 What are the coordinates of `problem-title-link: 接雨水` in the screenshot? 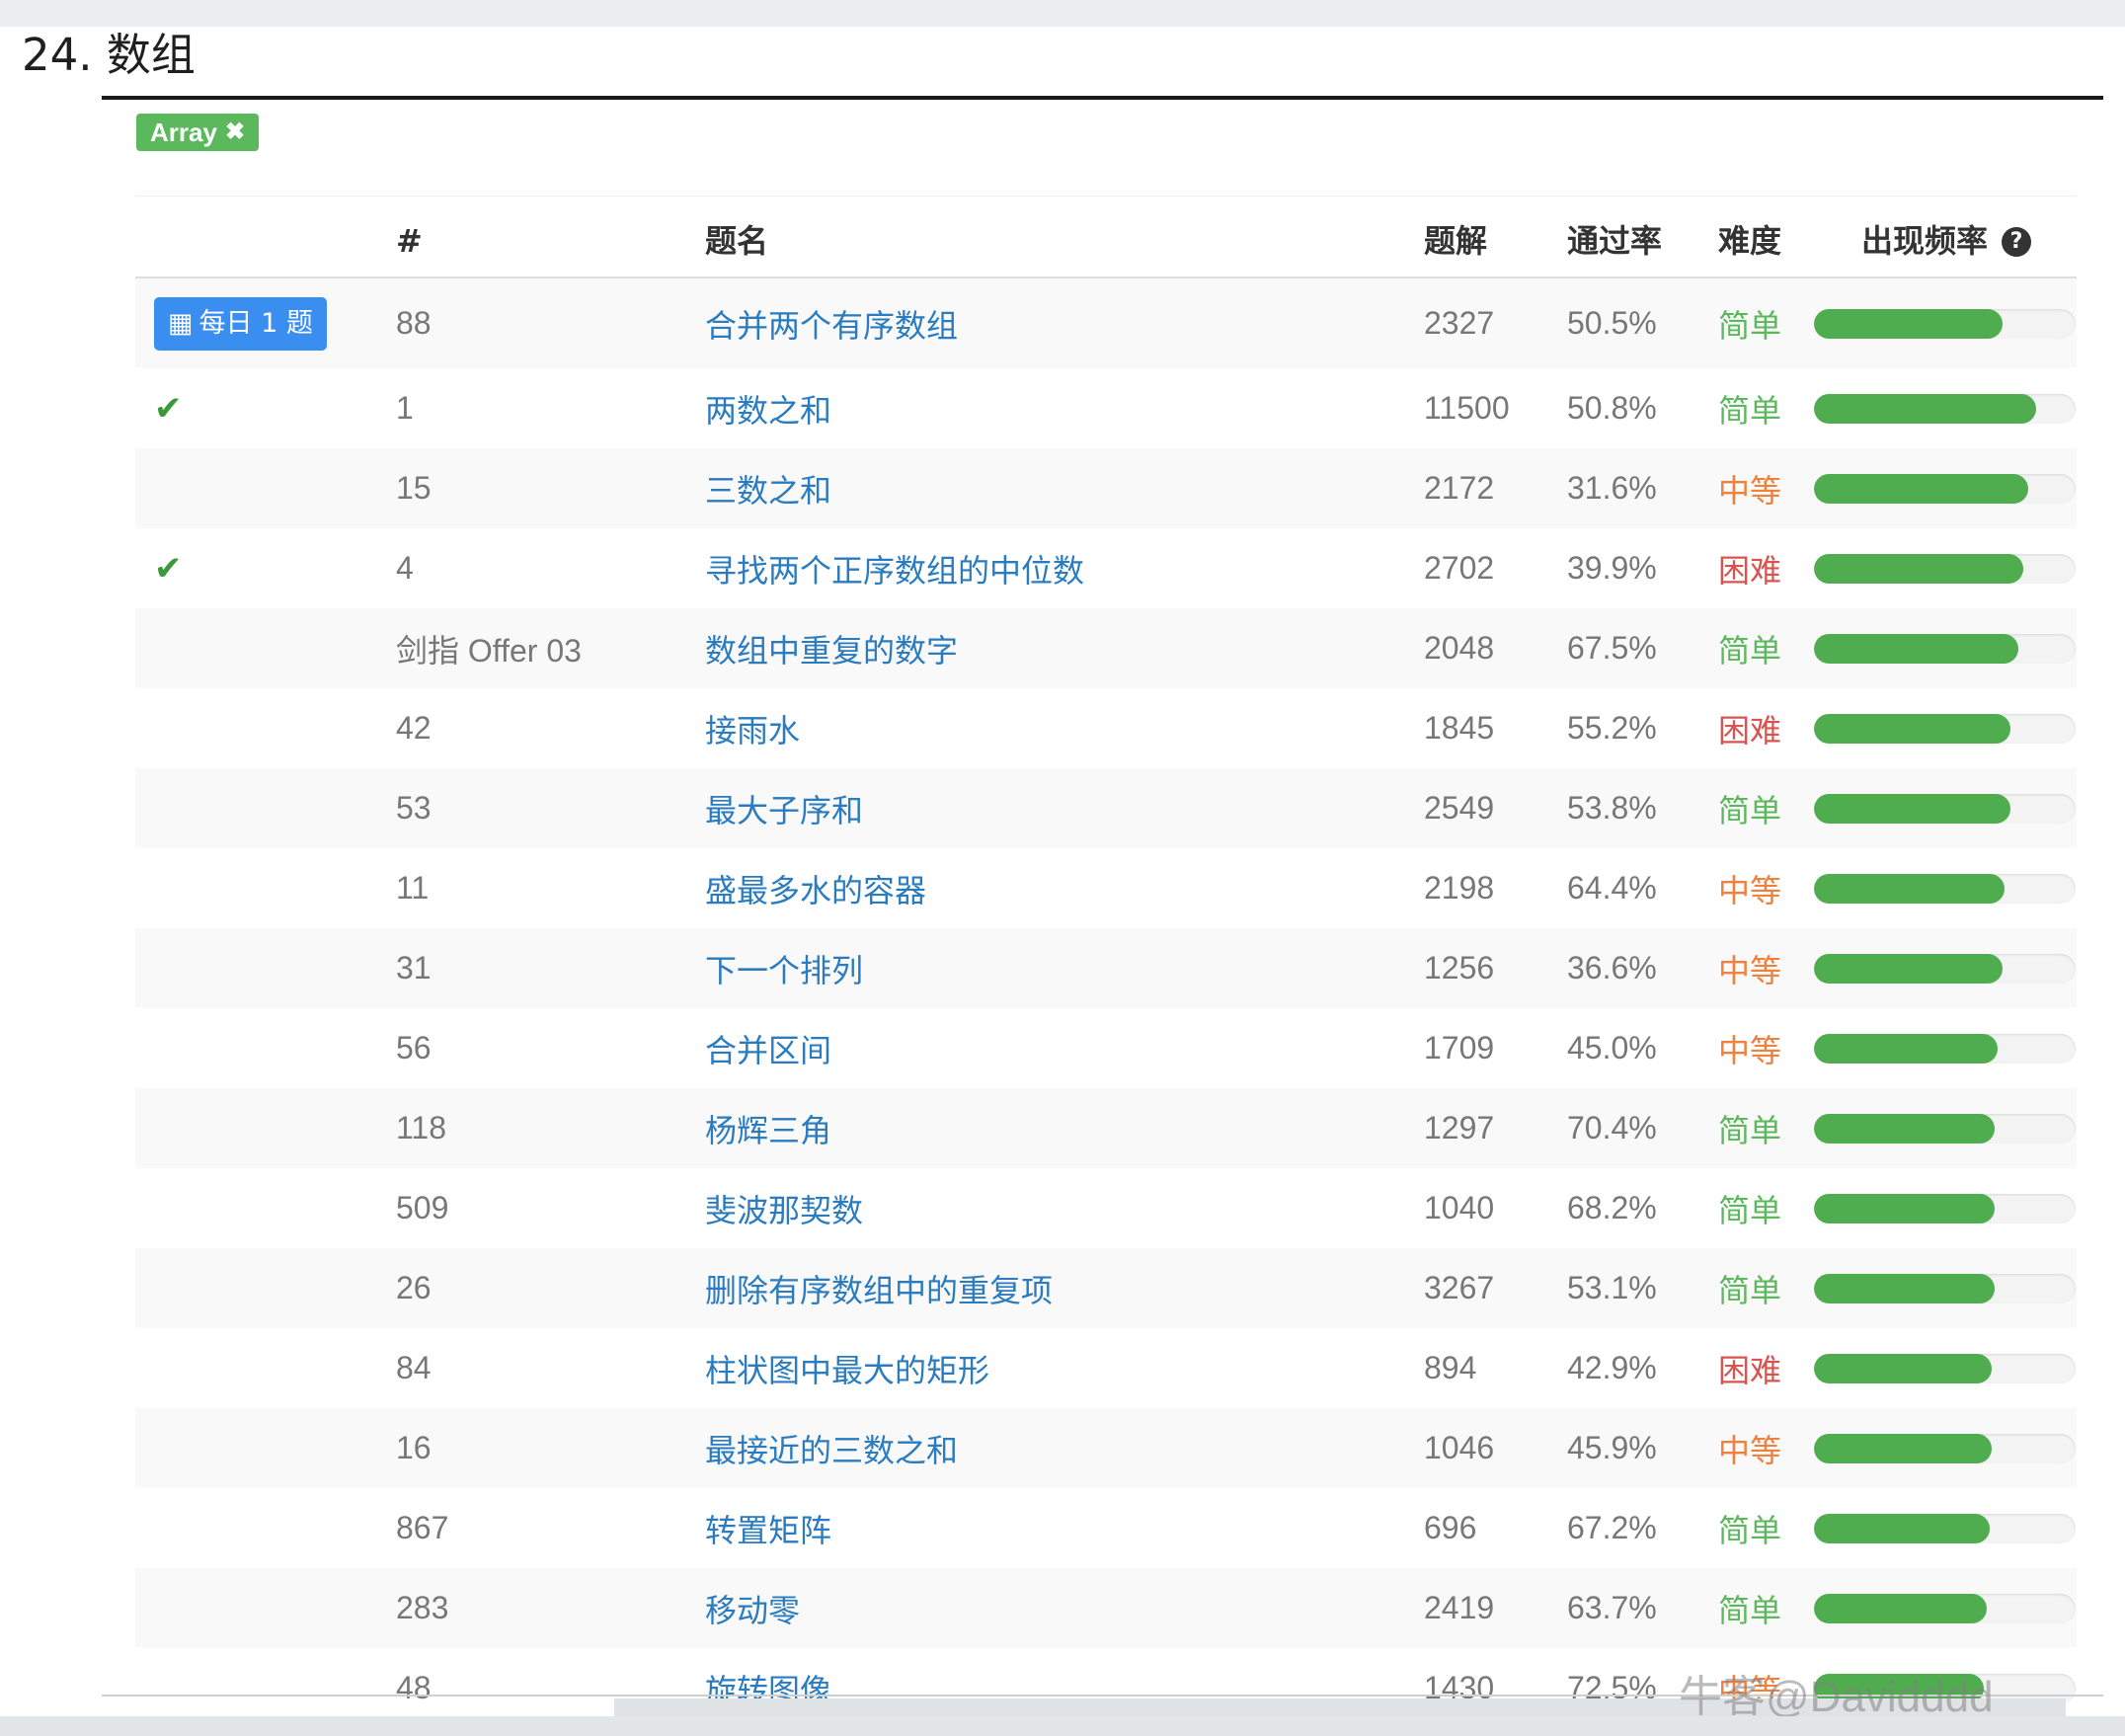 It's located at (752, 728).